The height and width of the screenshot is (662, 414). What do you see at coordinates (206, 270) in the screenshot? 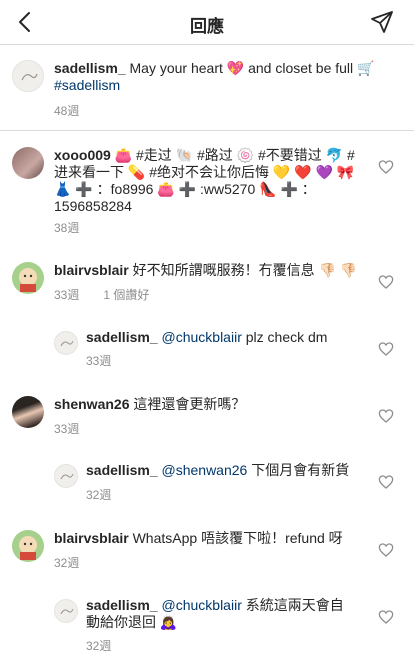
I see `comment-text: blairvsblair 好不知所謂嘅服務！冇覆信息 👎🏻 👎🏻` at bounding box center [206, 270].